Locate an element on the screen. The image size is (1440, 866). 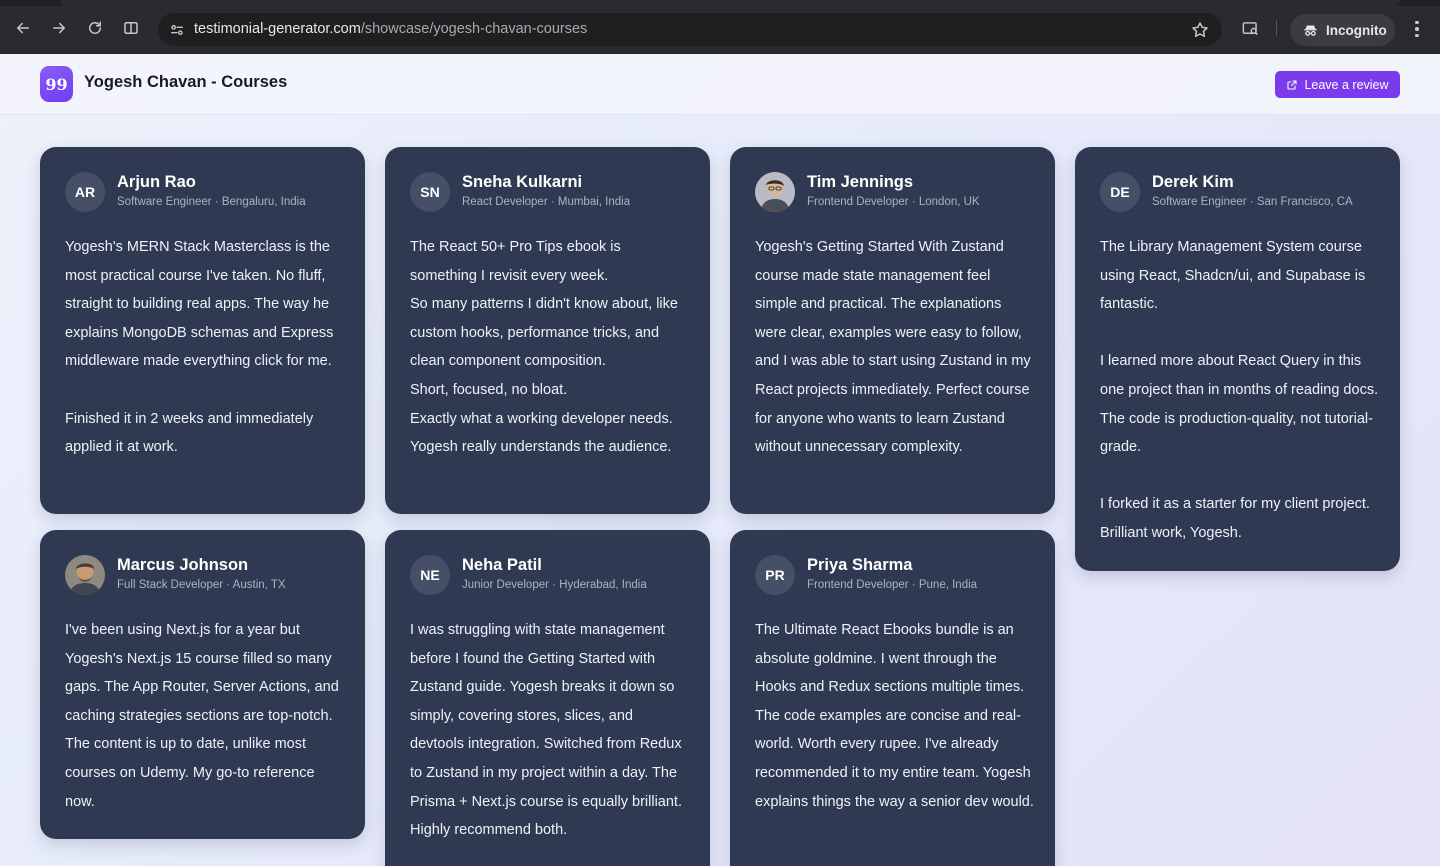
page-title: Yogesh Chavan - Courses is located at coordinates (186, 82).